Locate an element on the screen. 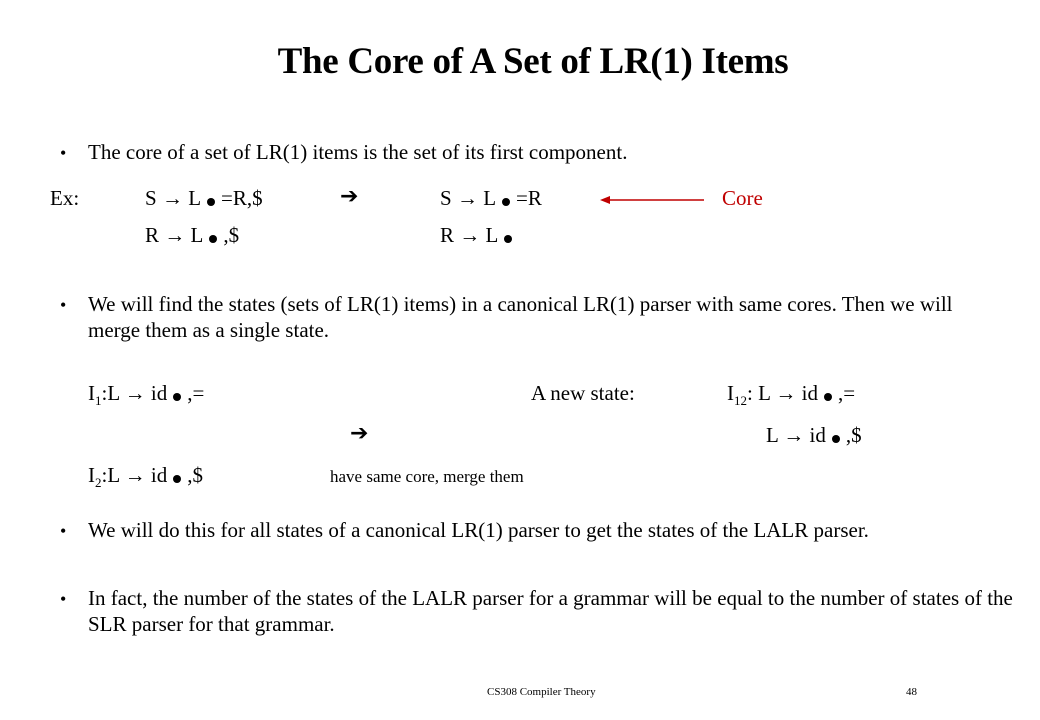 Image resolution: width=1040 pixels, height=720 pixels. state-i12: I12: L → id ,= is located at coordinates (791, 397).